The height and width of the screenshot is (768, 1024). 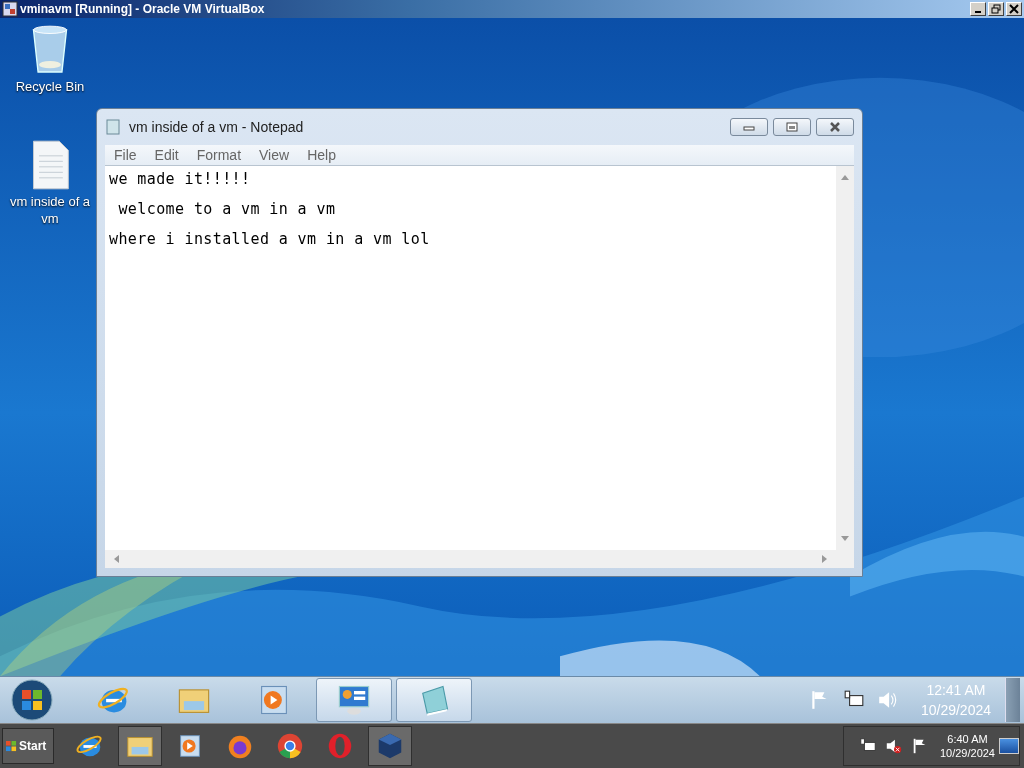 What do you see at coordinates (28, 746) in the screenshot?
I see `start-button: Start` at bounding box center [28, 746].